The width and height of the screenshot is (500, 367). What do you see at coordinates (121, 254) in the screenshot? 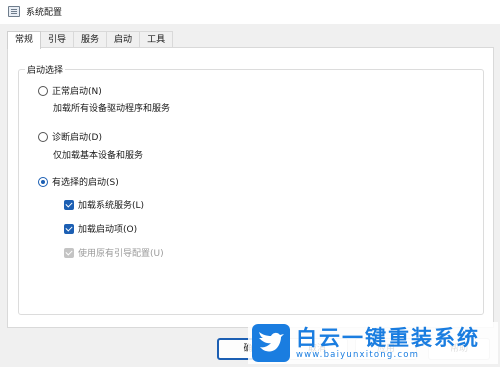
I see `checkbox-label: 使用原有引导配置(U)` at bounding box center [121, 254].